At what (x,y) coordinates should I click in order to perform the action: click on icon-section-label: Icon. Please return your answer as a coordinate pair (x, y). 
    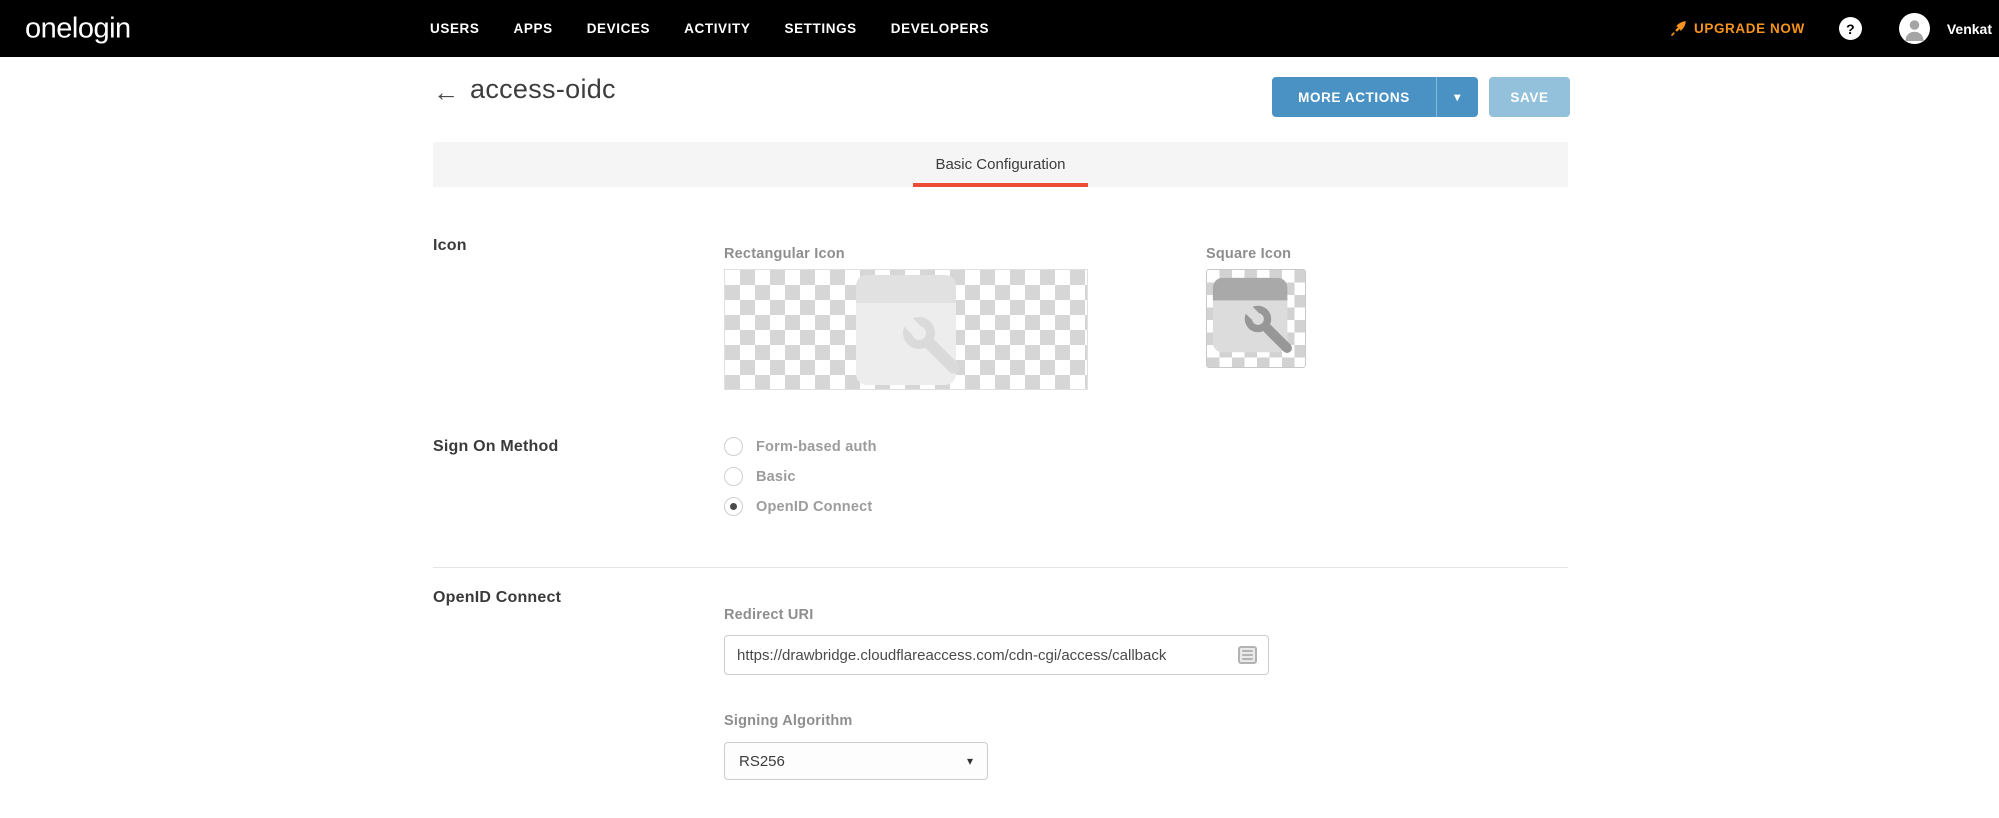
    Looking at the image, I should click on (450, 245).